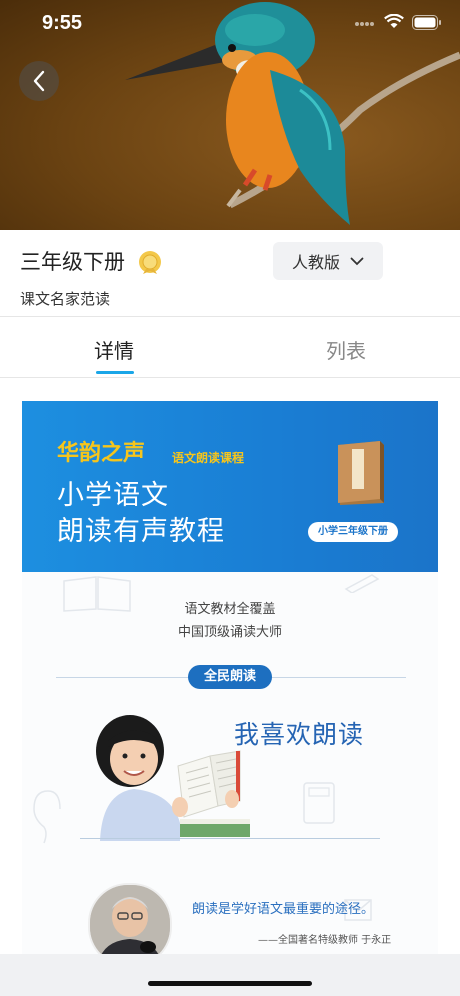 Image resolution: width=460 pixels, height=996 pixels. Describe the element at coordinates (141, 531) in the screenshot. I see `banner-title-line2: 朗读有声教程` at that location.